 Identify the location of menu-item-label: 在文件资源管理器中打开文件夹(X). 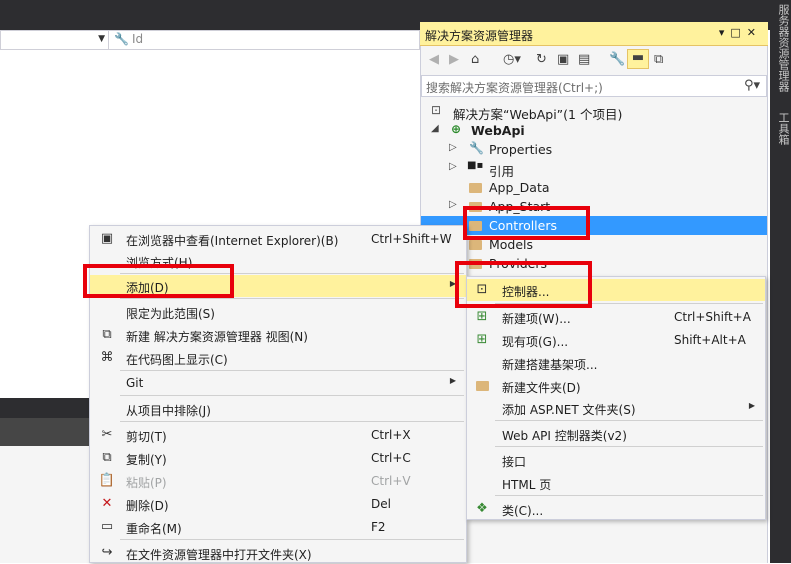
(219, 555).